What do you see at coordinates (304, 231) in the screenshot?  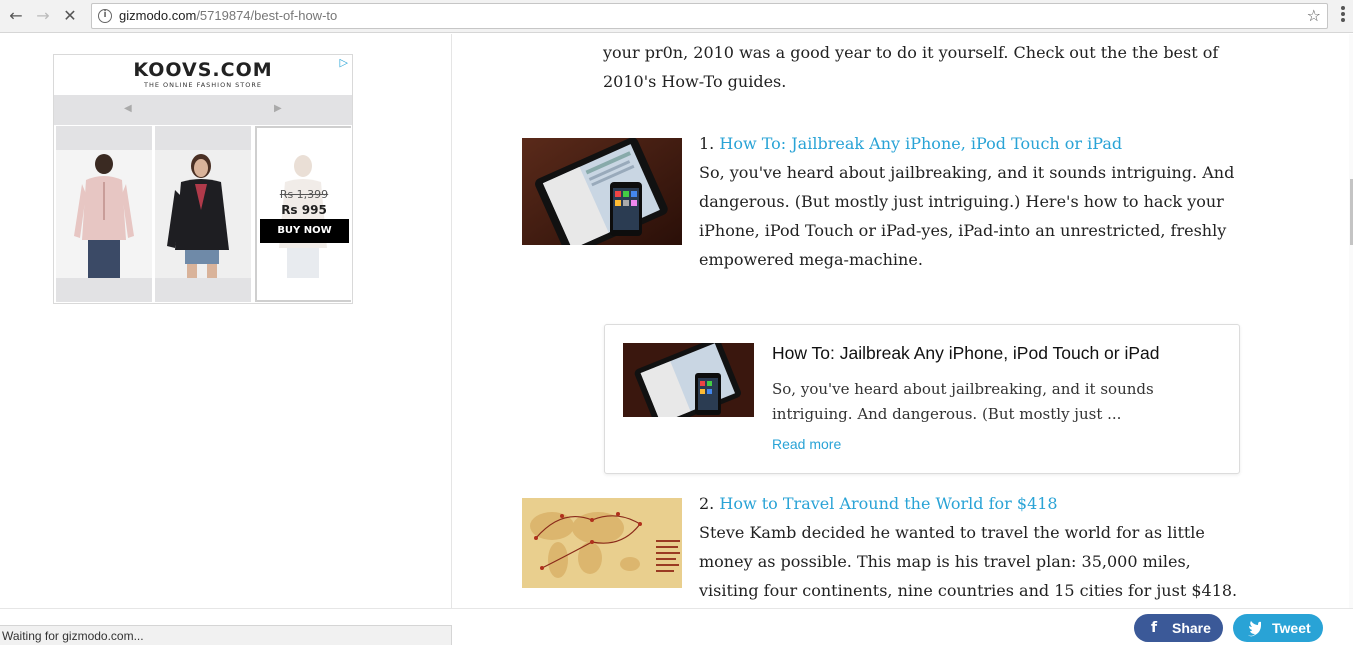 I see `ad-buy-now-button: BUY NOW` at bounding box center [304, 231].